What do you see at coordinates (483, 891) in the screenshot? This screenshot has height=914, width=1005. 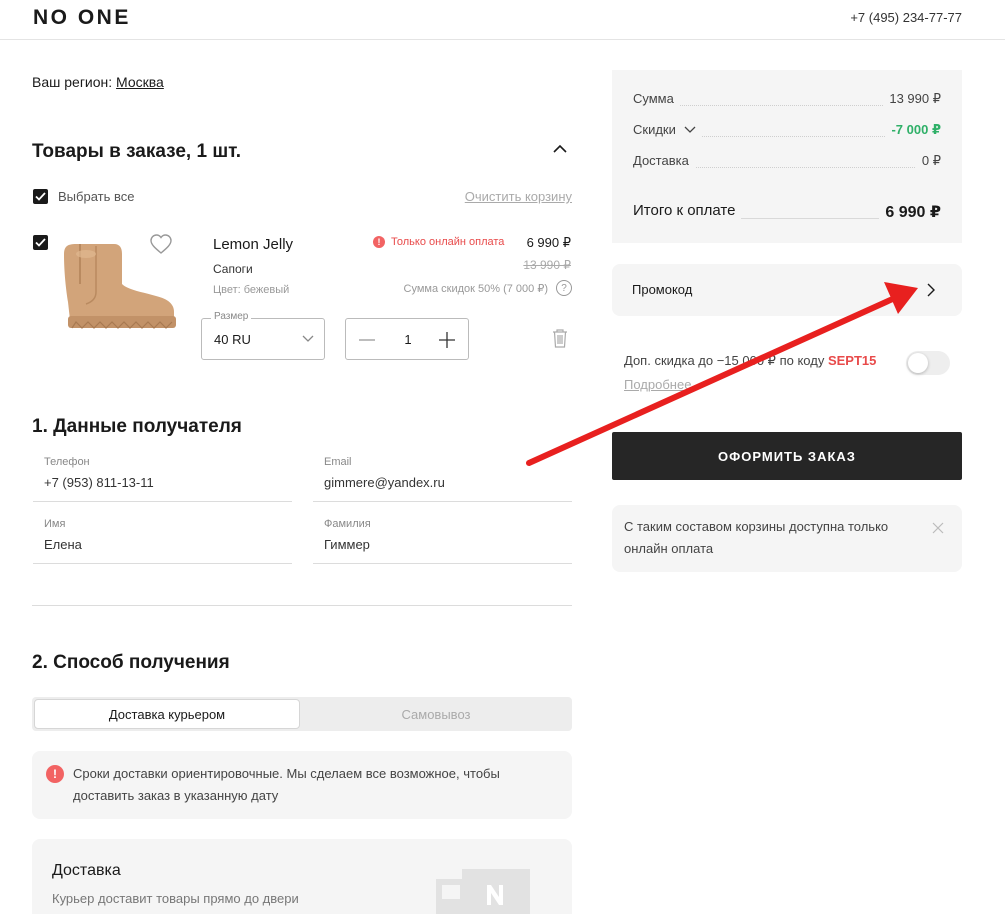 I see `truck-icon` at bounding box center [483, 891].